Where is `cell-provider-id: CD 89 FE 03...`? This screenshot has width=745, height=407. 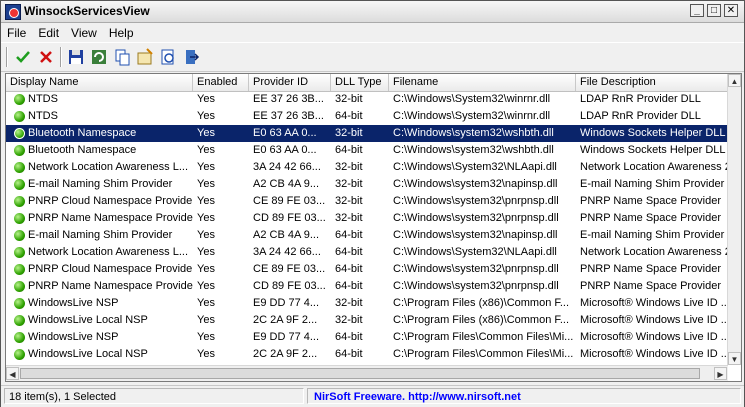
cell-provider-id: CD 89 FE 03... is located at coordinates (289, 286).